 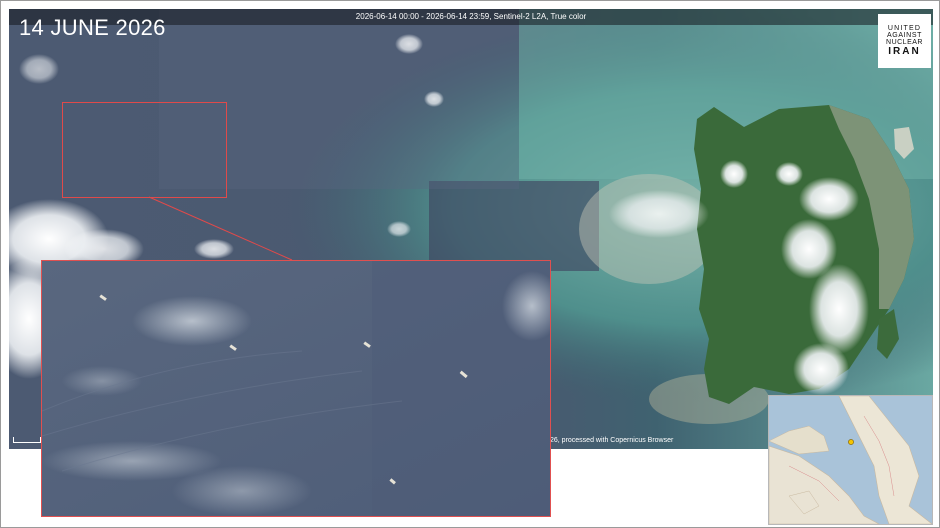 I want to click on map-marker-icon, so click(x=851, y=442).